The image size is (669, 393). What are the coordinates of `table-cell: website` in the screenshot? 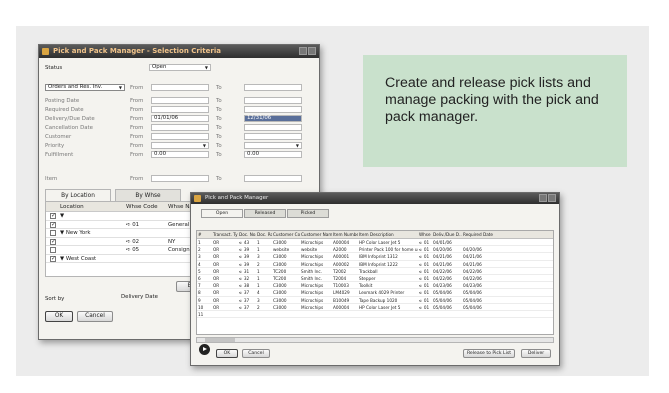 It's located at (309, 250).